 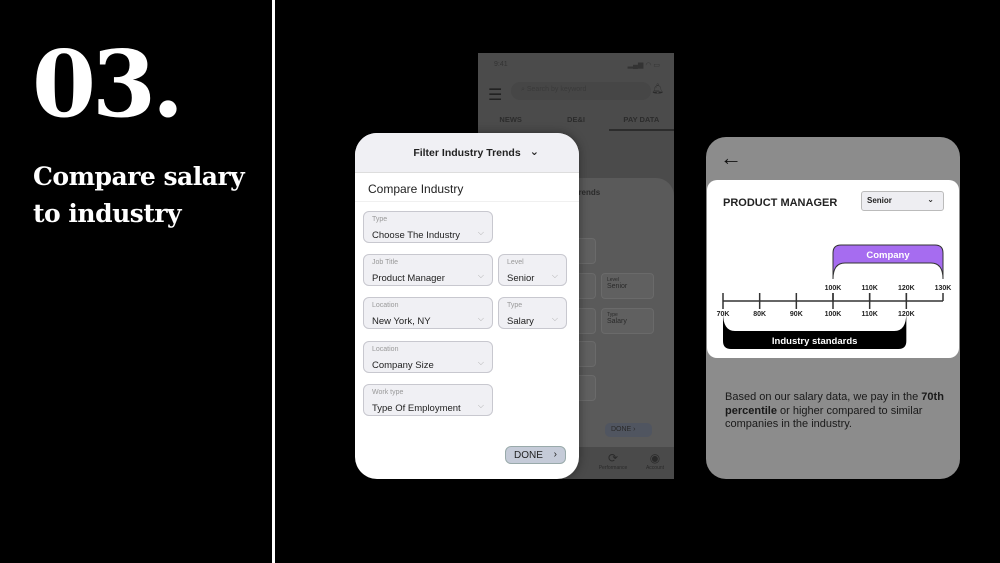 I want to click on nav-account: ◉ Account, so click(x=655, y=461).